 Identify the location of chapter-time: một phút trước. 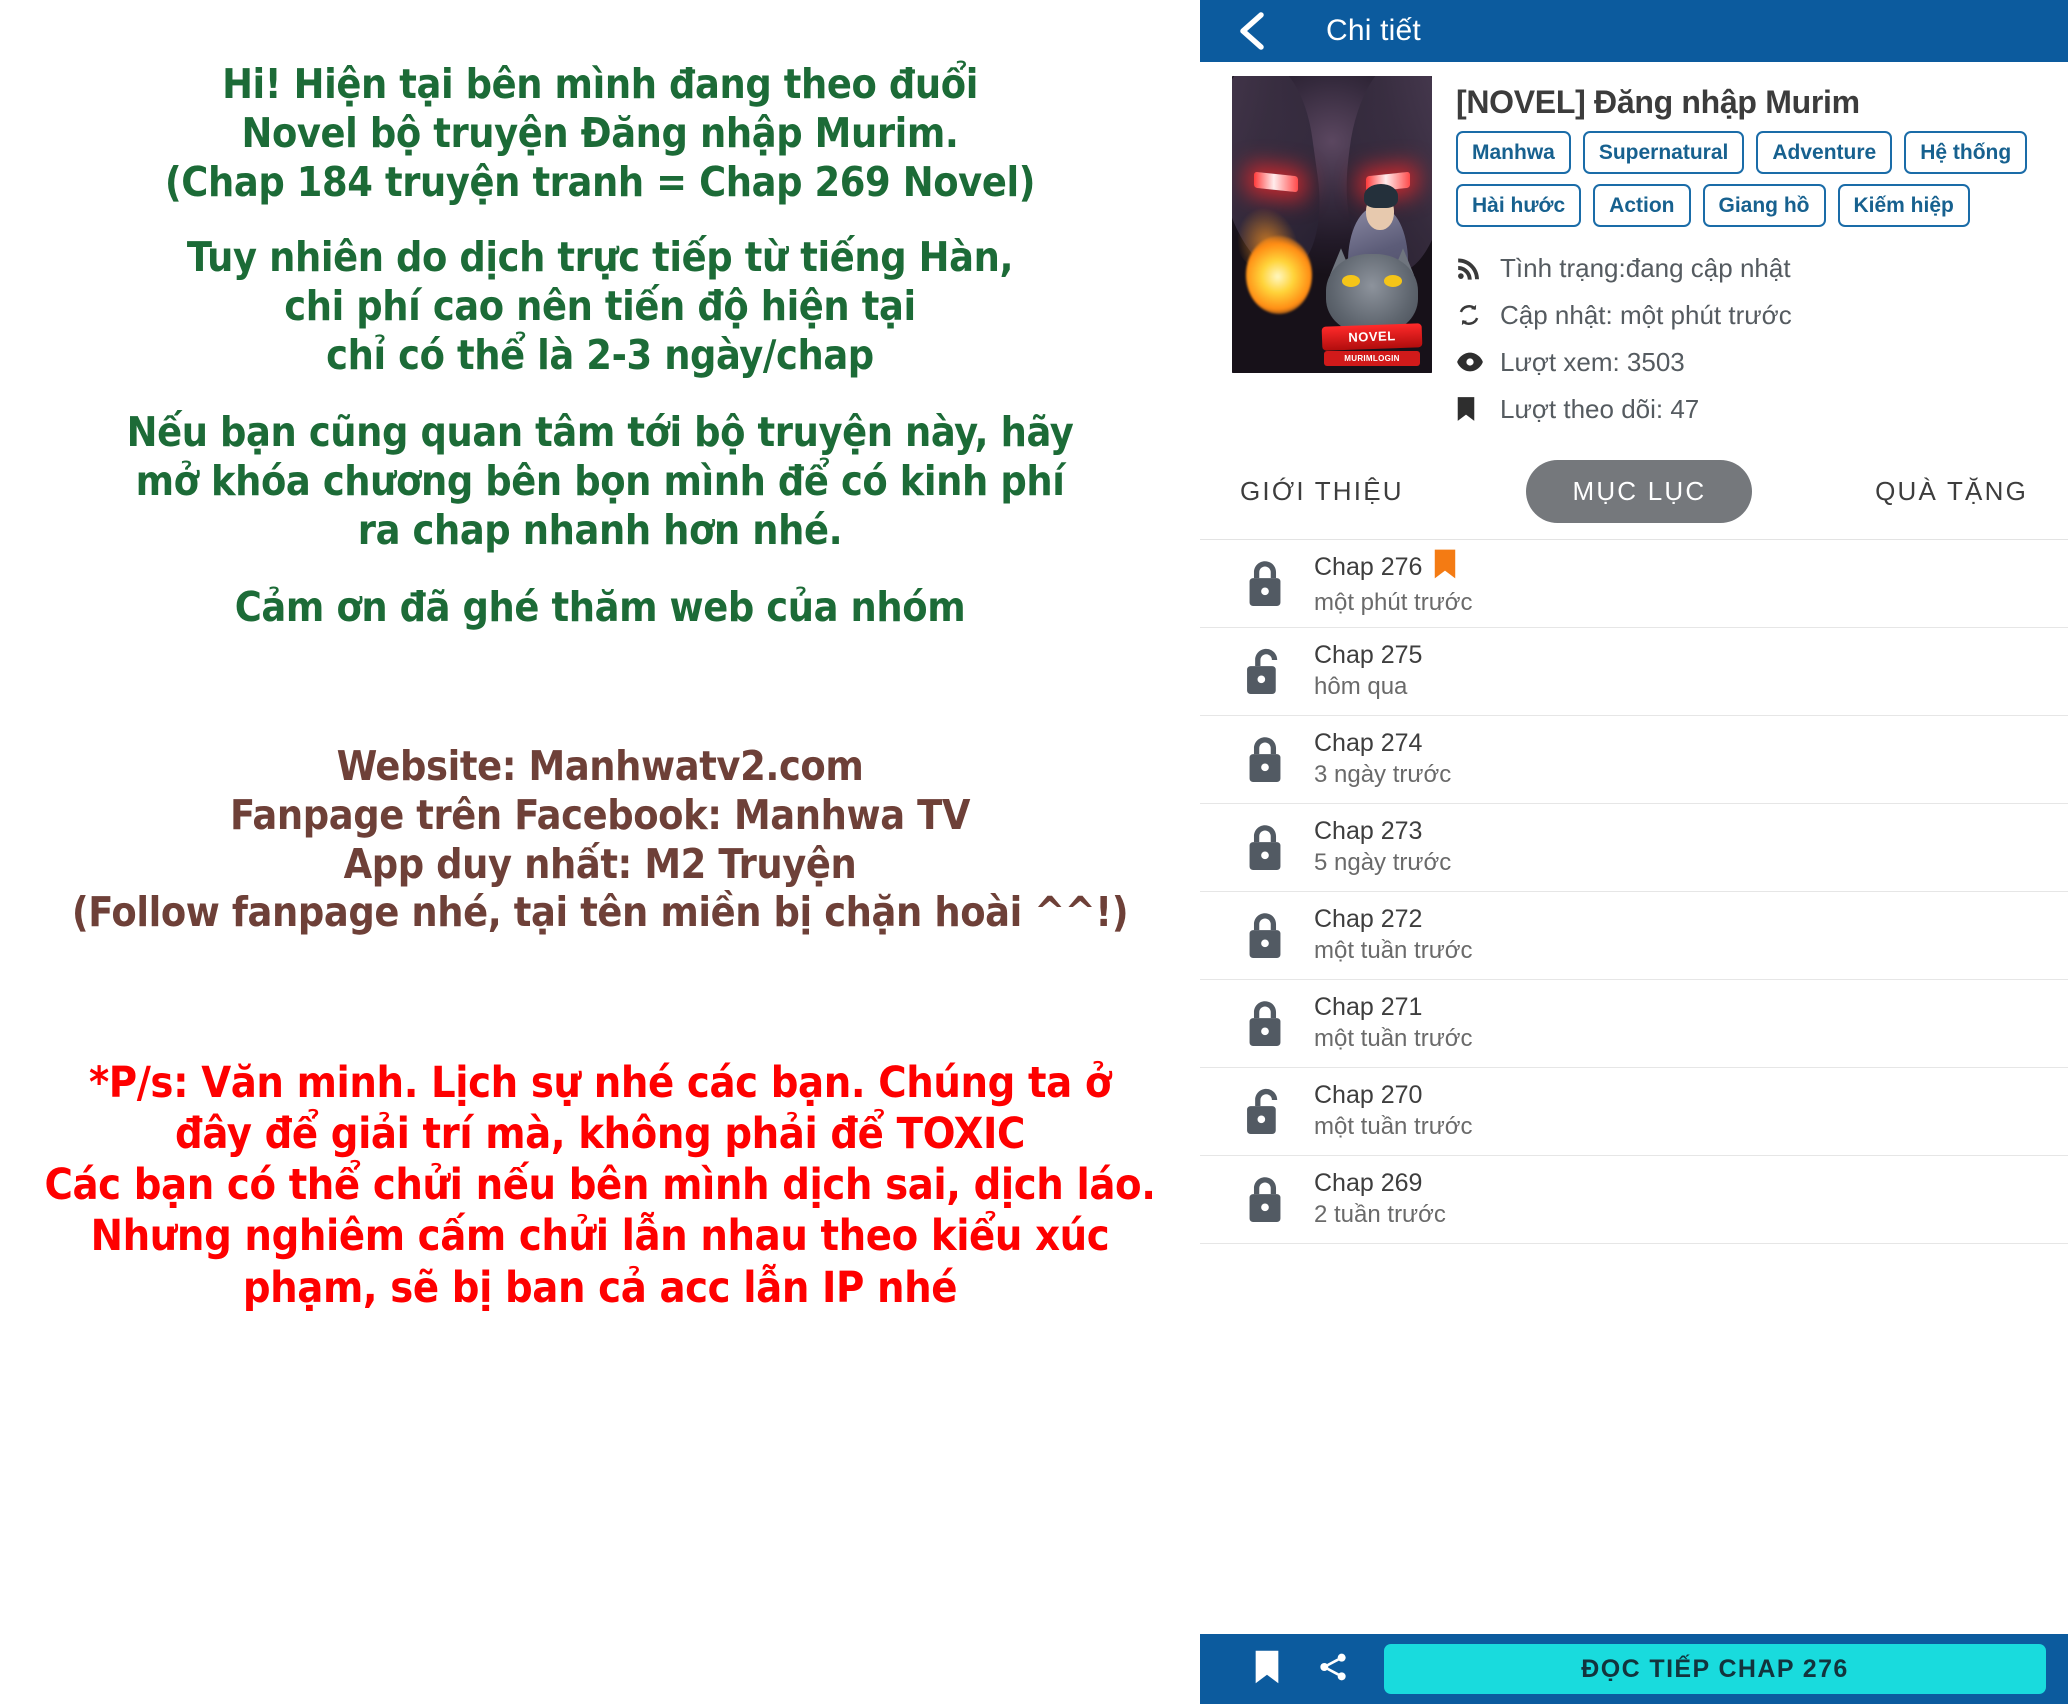
(1393, 602).